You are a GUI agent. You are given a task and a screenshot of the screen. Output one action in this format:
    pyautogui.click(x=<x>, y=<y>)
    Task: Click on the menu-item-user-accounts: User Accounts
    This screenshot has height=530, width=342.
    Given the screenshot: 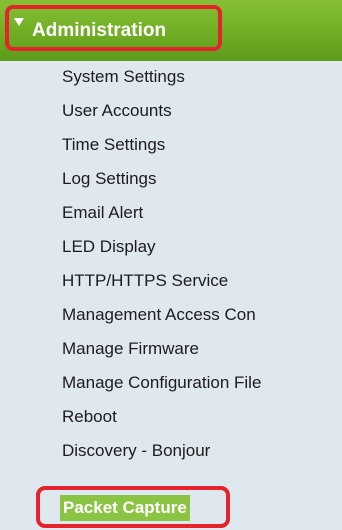 What is the action you would take?
    pyautogui.click(x=117, y=111)
    